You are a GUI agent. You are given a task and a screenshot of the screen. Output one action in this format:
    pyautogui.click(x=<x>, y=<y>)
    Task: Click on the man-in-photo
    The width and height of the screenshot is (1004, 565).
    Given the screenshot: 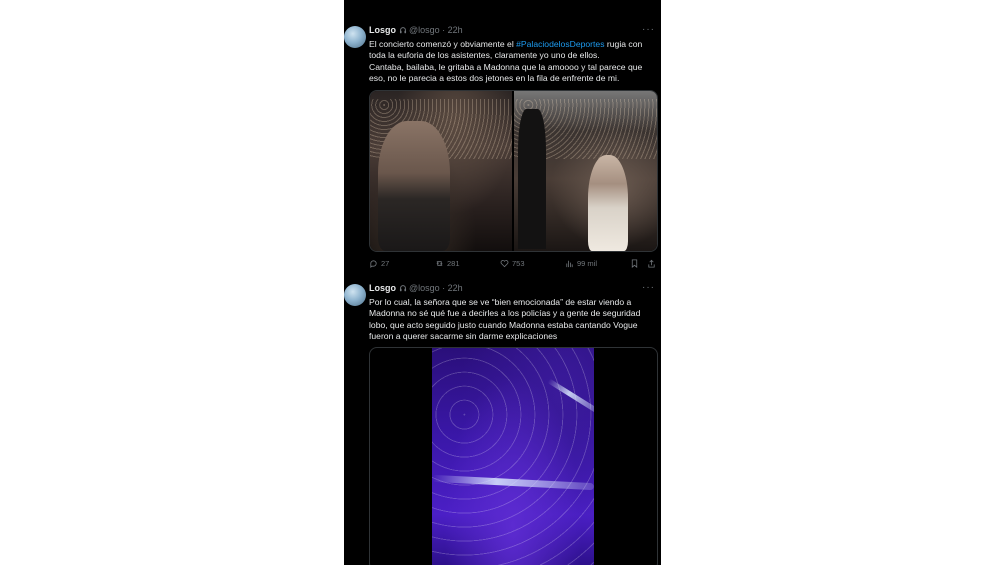 What is the action you would take?
    pyautogui.click(x=414, y=186)
    